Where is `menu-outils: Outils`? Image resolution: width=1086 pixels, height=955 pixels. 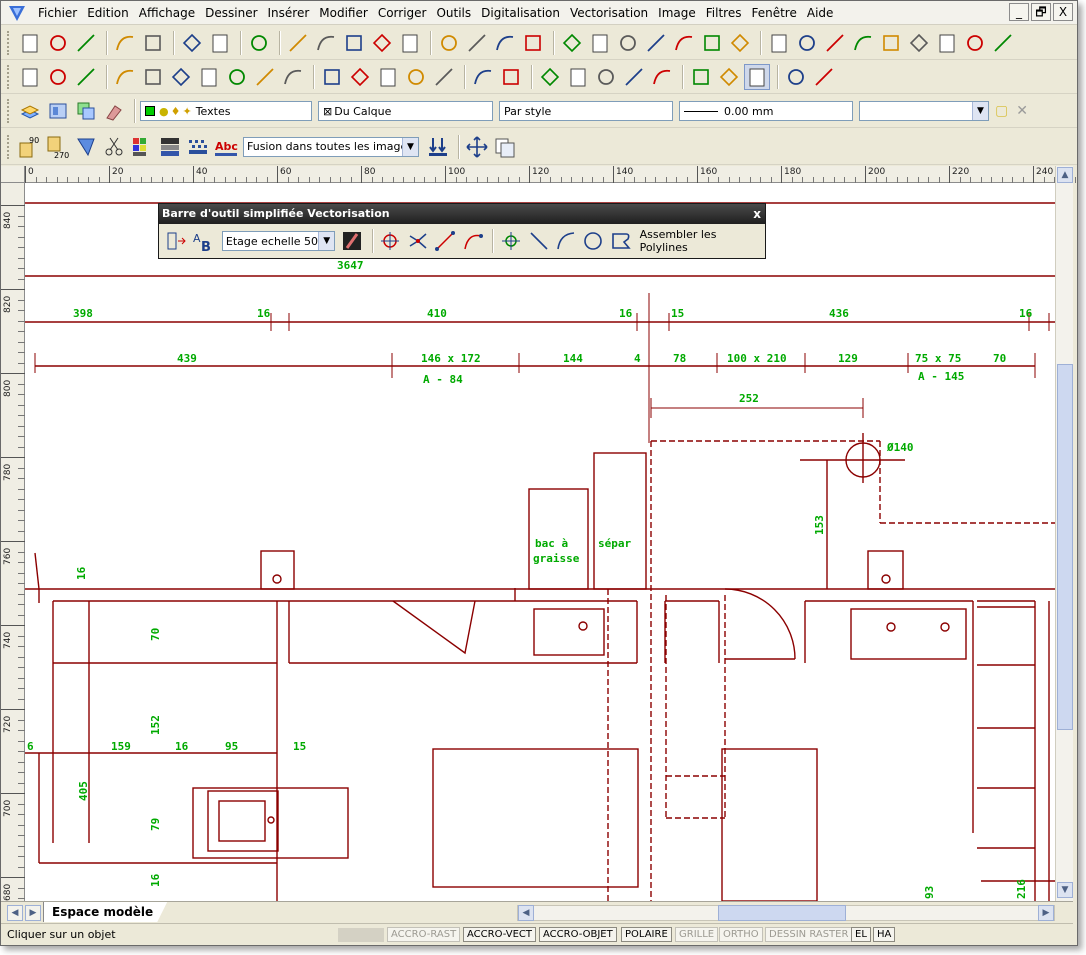 menu-outils: Outils is located at coordinates (453, 13).